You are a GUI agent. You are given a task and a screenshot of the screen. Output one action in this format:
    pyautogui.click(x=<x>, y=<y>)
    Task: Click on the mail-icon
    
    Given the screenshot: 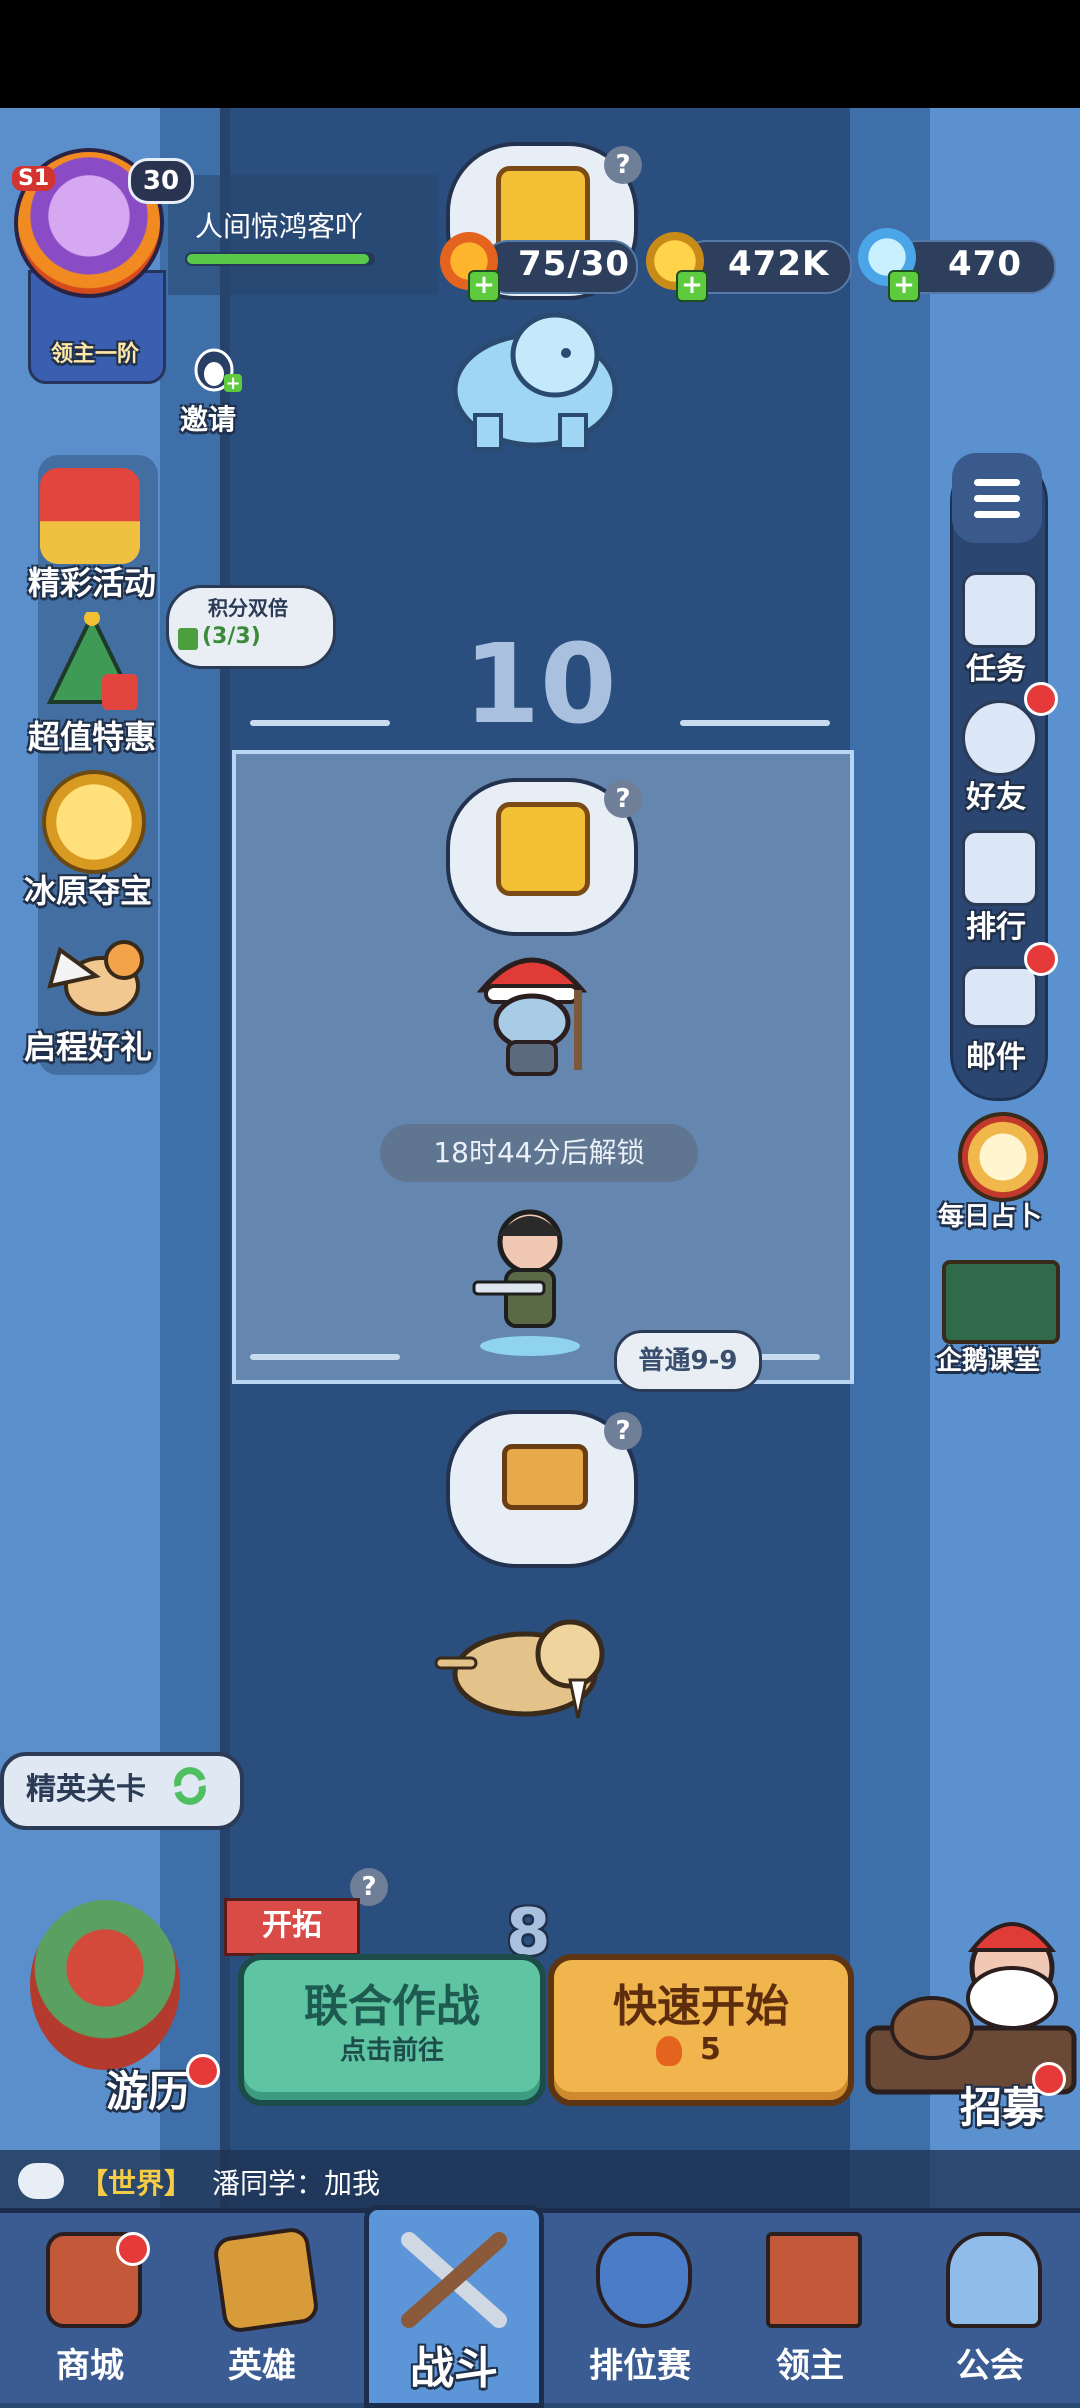 What is the action you would take?
    pyautogui.click(x=1000, y=997)
    